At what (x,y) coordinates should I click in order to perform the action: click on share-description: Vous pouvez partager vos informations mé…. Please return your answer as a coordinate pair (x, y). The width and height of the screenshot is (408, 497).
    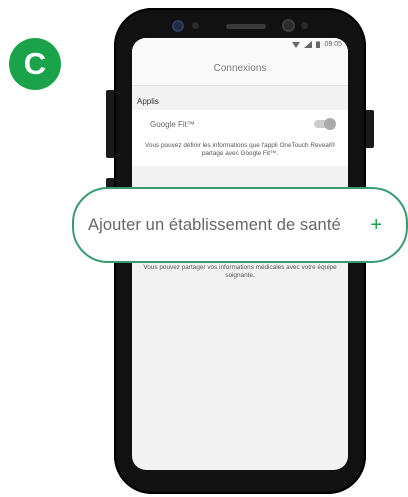
    Looking at the image, I should click on (240, 271).